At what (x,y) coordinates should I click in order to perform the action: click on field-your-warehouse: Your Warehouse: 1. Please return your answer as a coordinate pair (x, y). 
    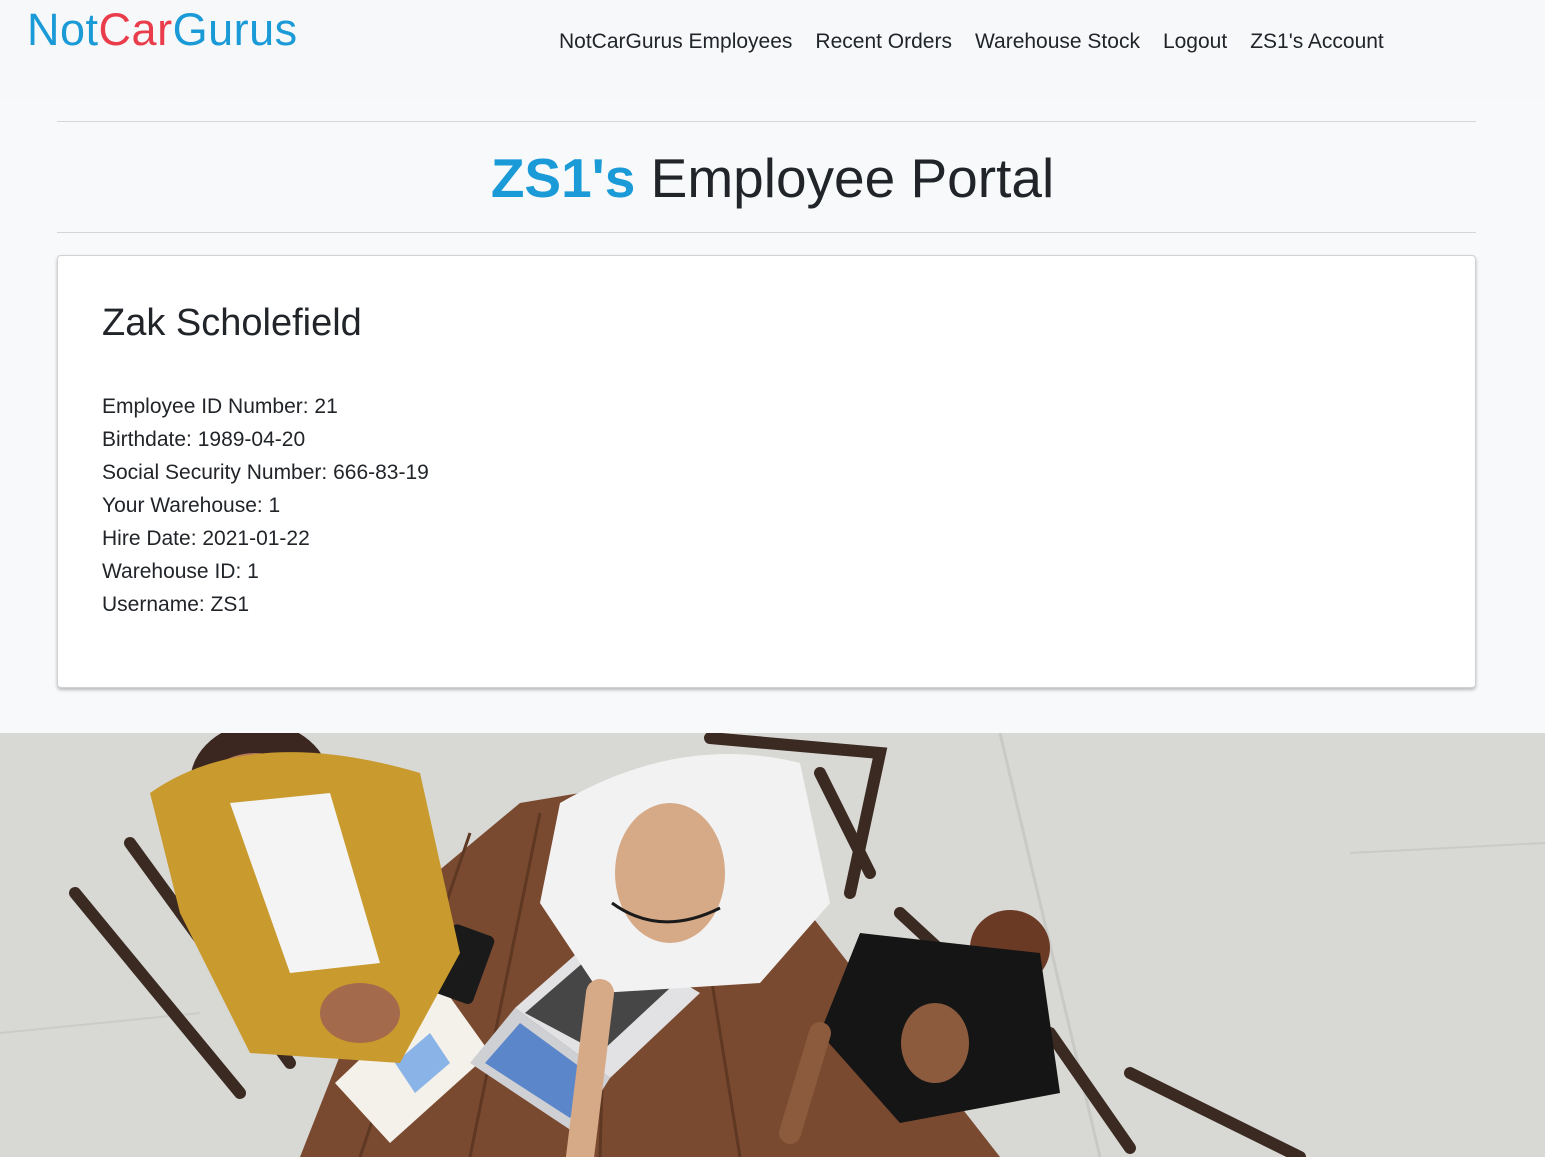
    Looking at the image, I should click on (191, 505).